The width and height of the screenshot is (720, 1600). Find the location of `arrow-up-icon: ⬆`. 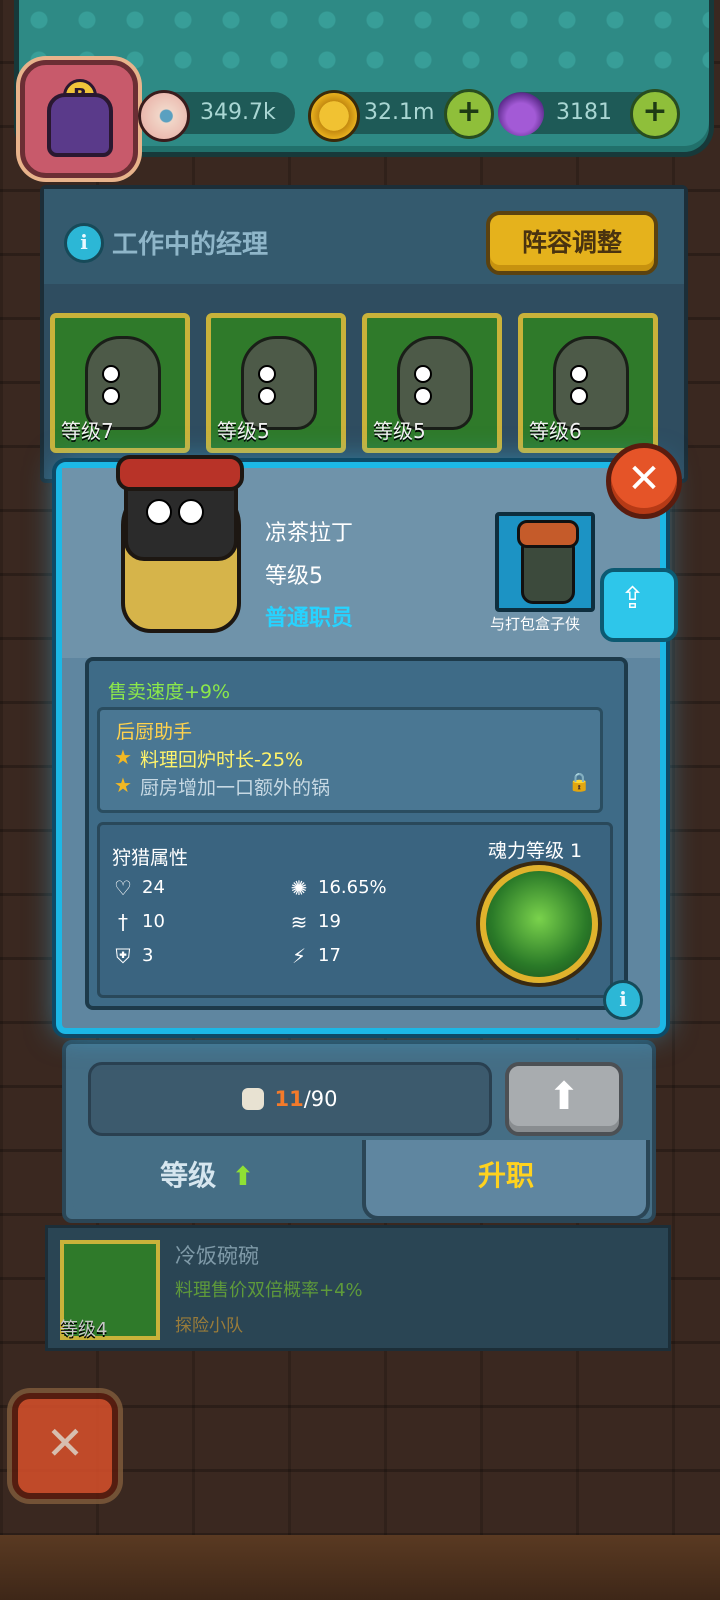

arrow-up-icon: ⬆ is located at coordinates (564, 1096).